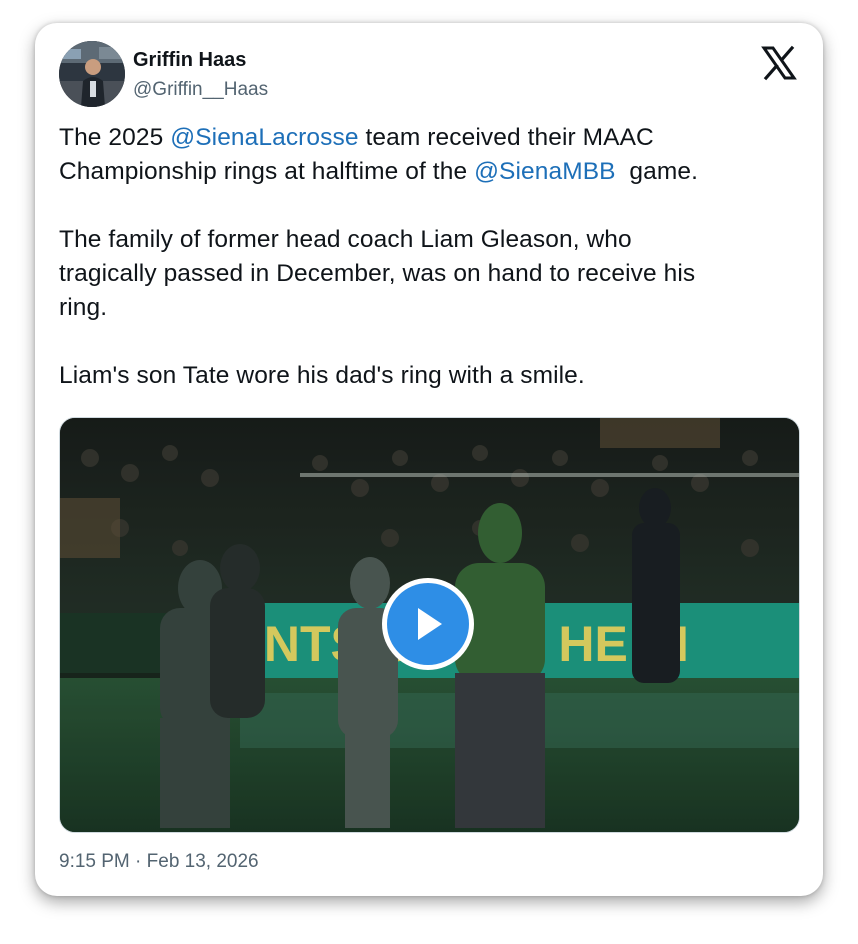 The height and width of the screenshot is (944, 858). What do you see at coordinates (545, 171) in the screenshot?
I see `mention-siena-mbb: @SienaMBB` at bounding box center [545, 171].